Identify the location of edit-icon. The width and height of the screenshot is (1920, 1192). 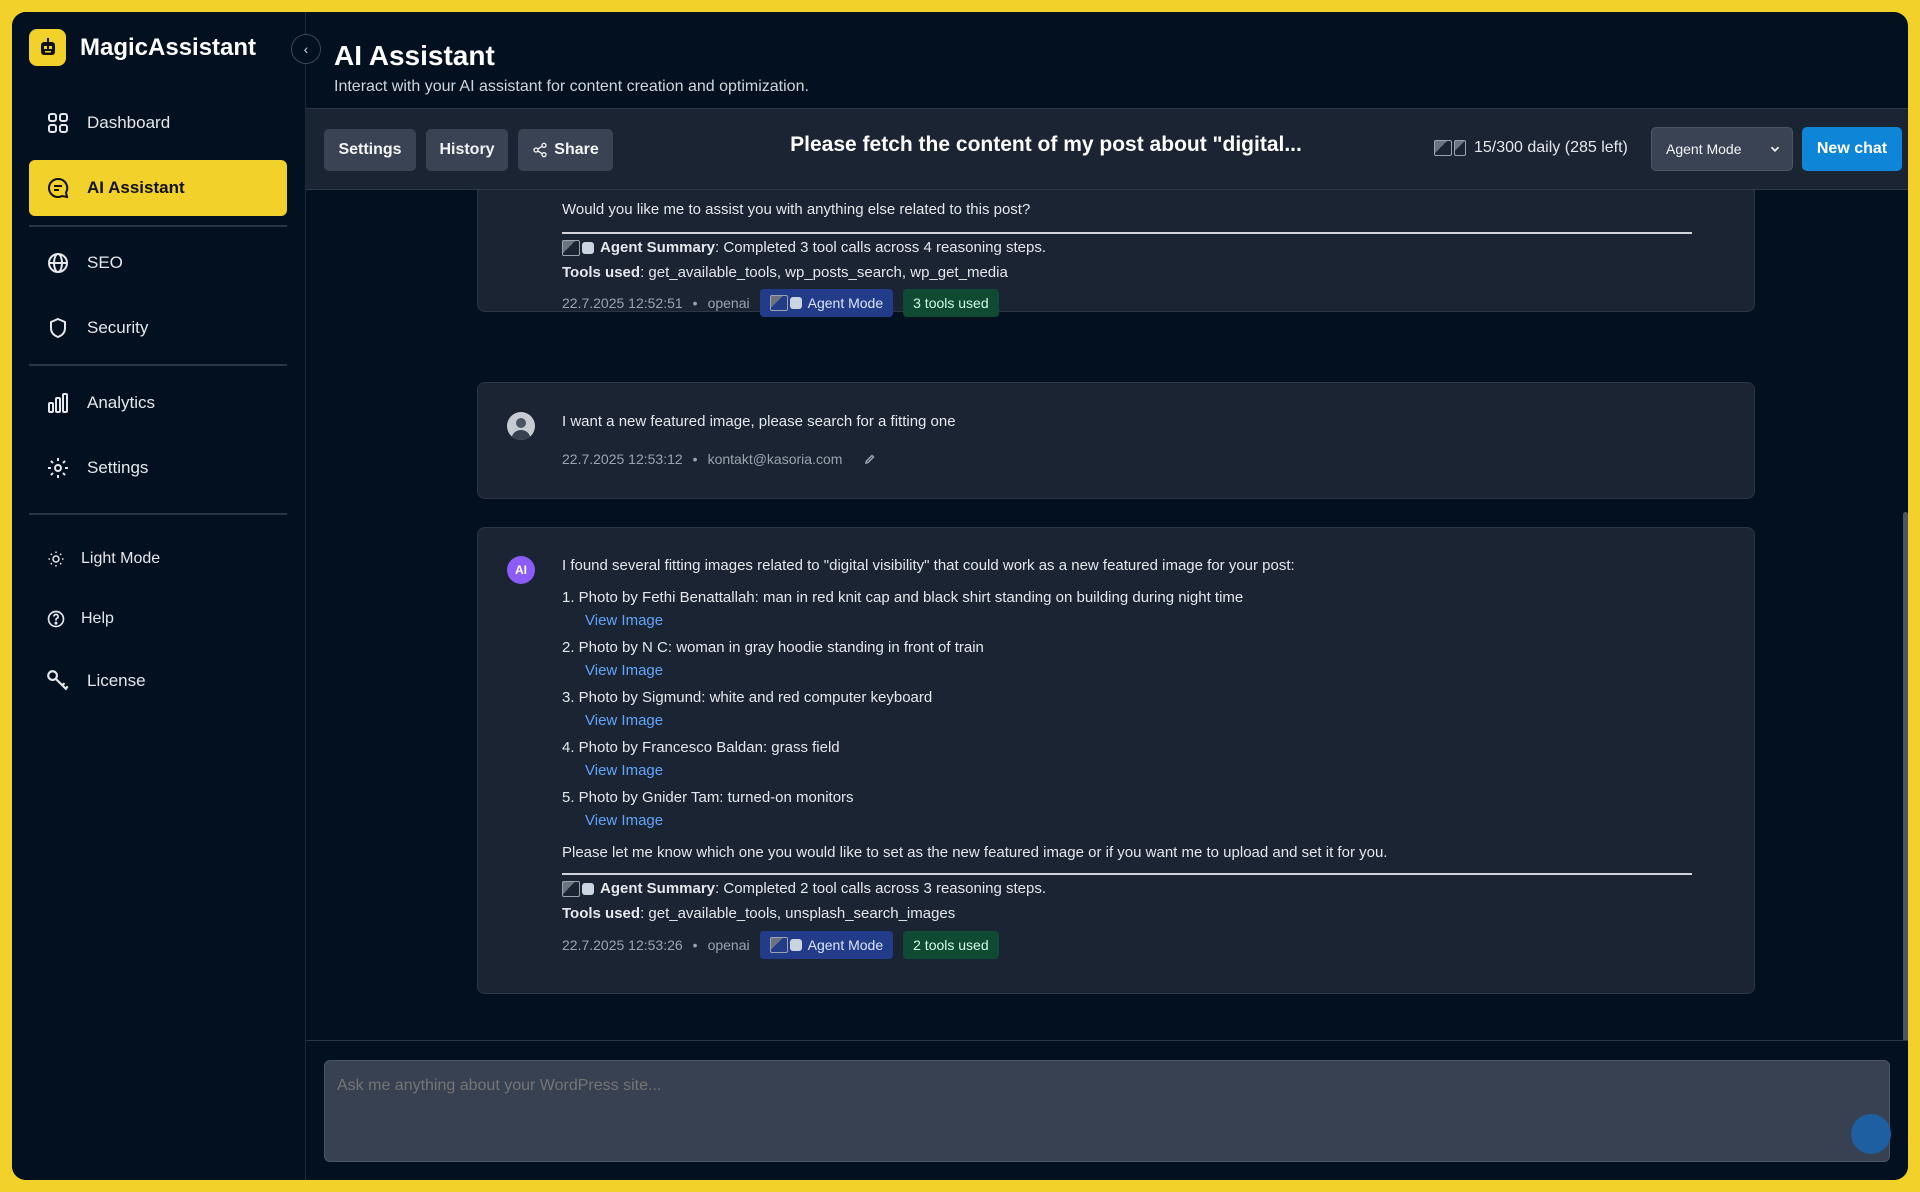
(870, 459).